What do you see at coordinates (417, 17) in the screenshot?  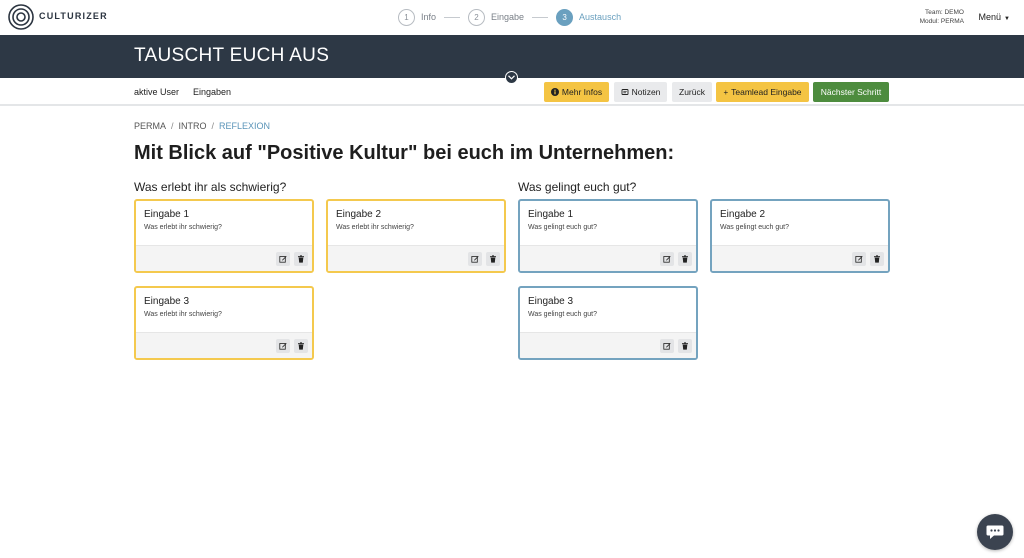 I see `step-info: 1 Info` at bounding box center [417, 17].